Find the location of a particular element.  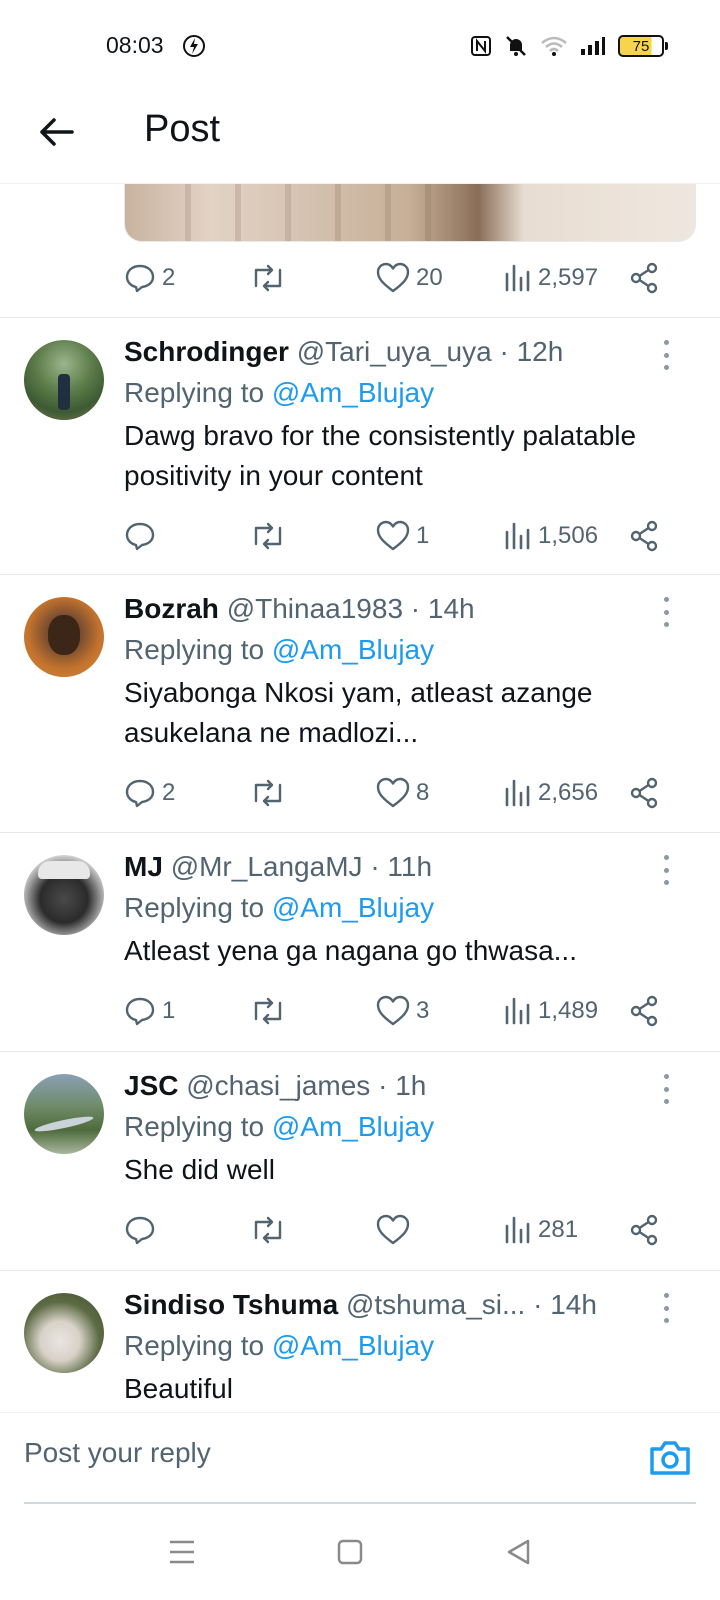

reply-text: She did well is located at coordinates (199, 1169).